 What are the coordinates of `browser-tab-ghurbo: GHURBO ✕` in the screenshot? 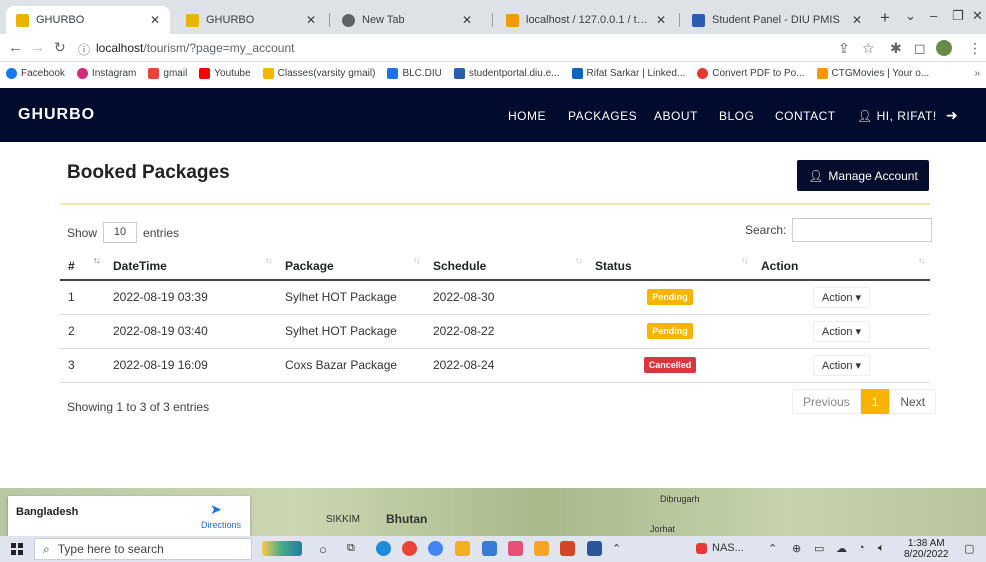 It's located at (251, 20).